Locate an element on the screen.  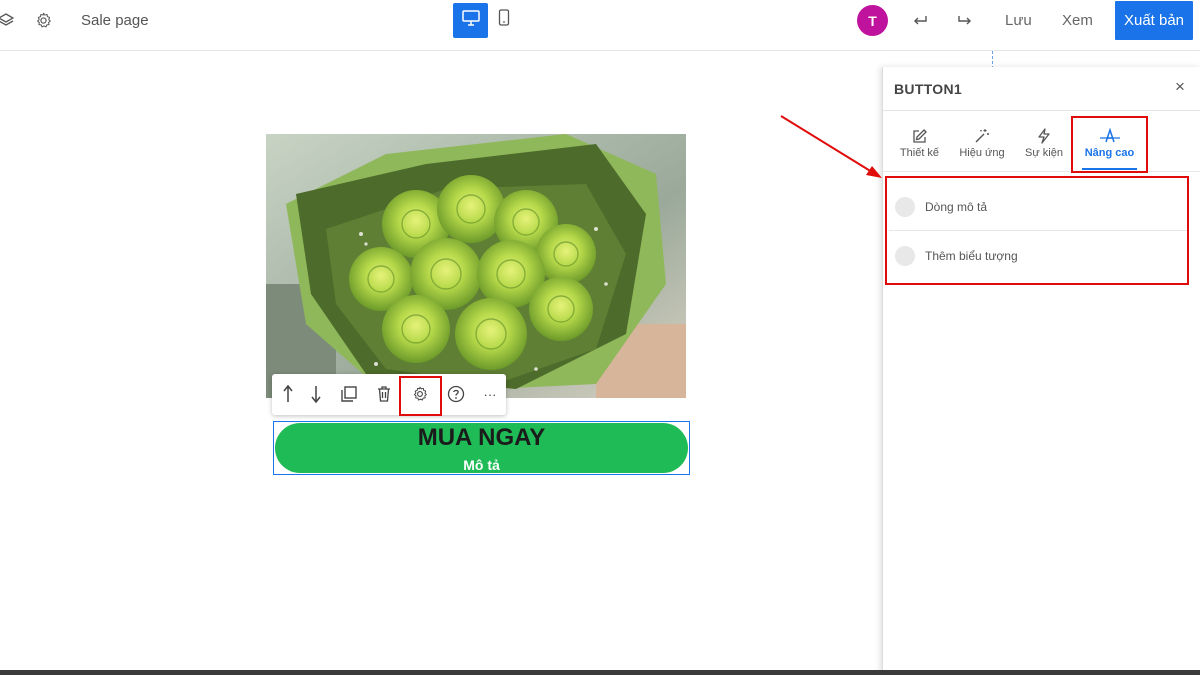
redo-icon is located at coordinates (965, 21).